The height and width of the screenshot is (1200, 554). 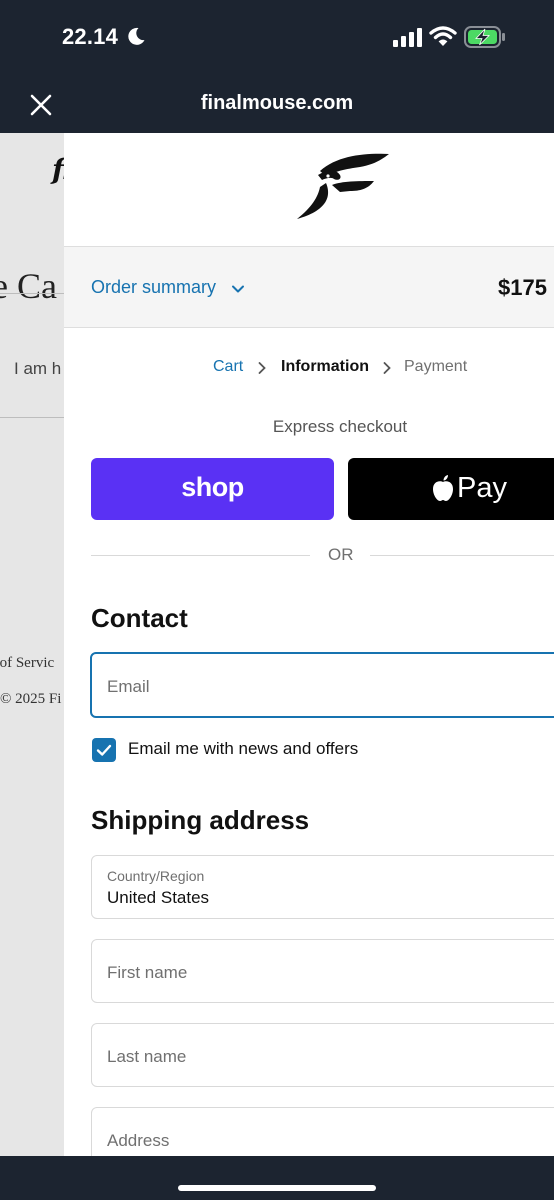 What do you see at coordinates (158, 897) in the screenshot?
I see `country-value: United States` at bounding box center [158, 897].